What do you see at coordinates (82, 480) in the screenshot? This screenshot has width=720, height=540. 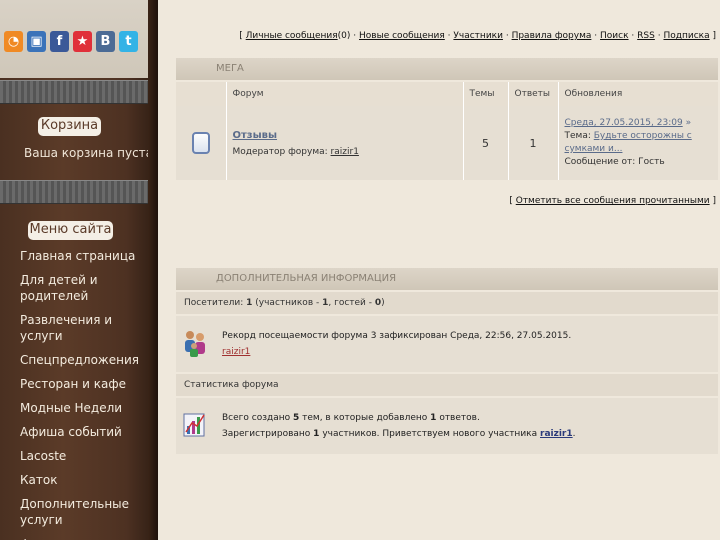 I see `menu-item: Каток` at bounding box center [82, 480].